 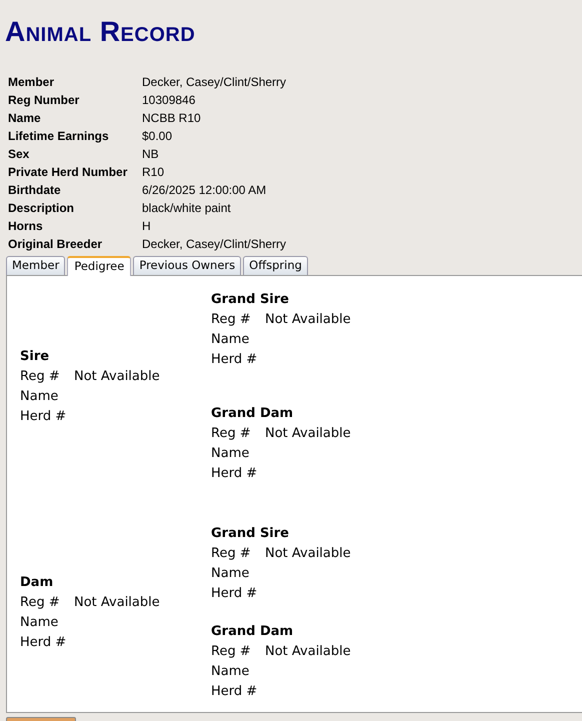 I want to click on animal-heading: Dam, so click(x=37, y=583).